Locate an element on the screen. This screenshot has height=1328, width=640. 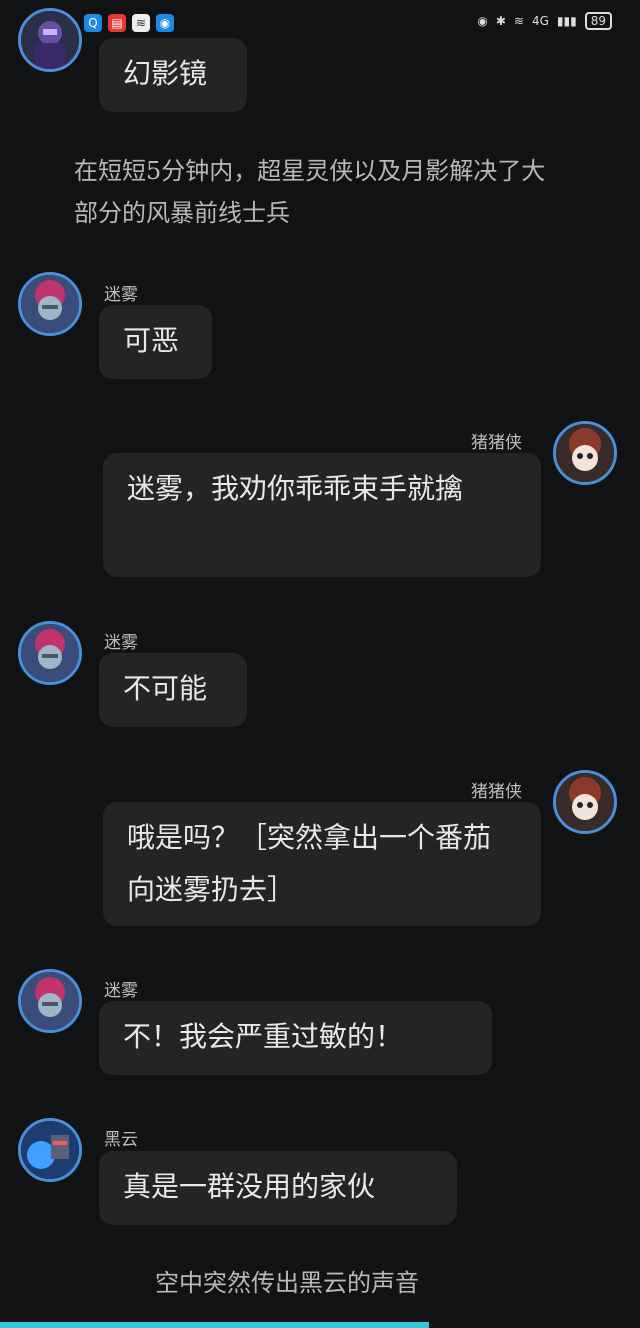
reading-progress-bar is located at coordinates (214, 1325).